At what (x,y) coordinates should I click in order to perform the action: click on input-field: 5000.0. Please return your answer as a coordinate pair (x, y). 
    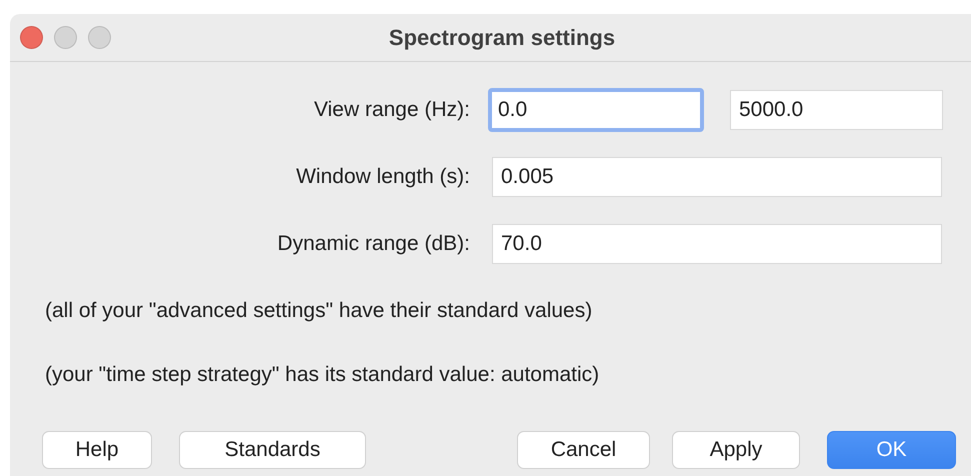
    Looking at the image, I should click on (836, 110).